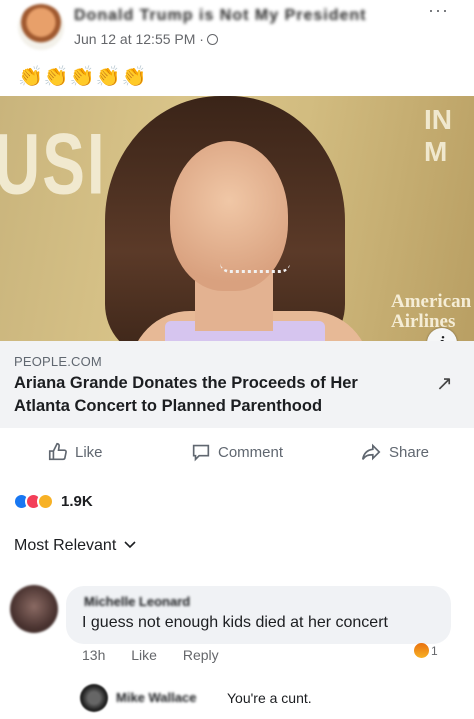 The height and width of the screenshot is (719, 474). Describe the element at coordinates (220, 16) in the screenshot. I see `poster-name: Donald Trump is Not My President` at that location.